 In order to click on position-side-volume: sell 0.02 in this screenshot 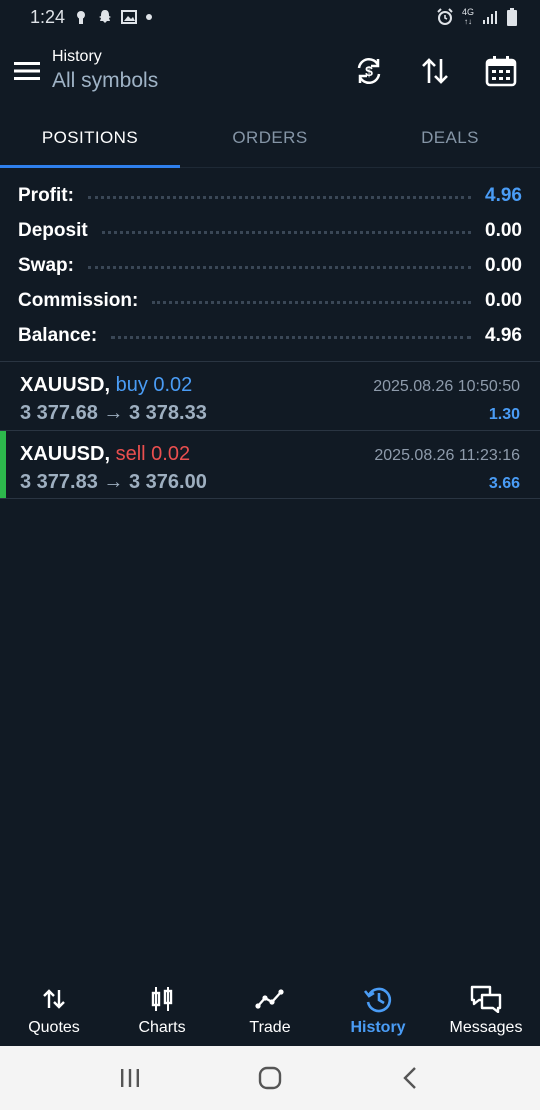, I will do `click(153, 454)`.